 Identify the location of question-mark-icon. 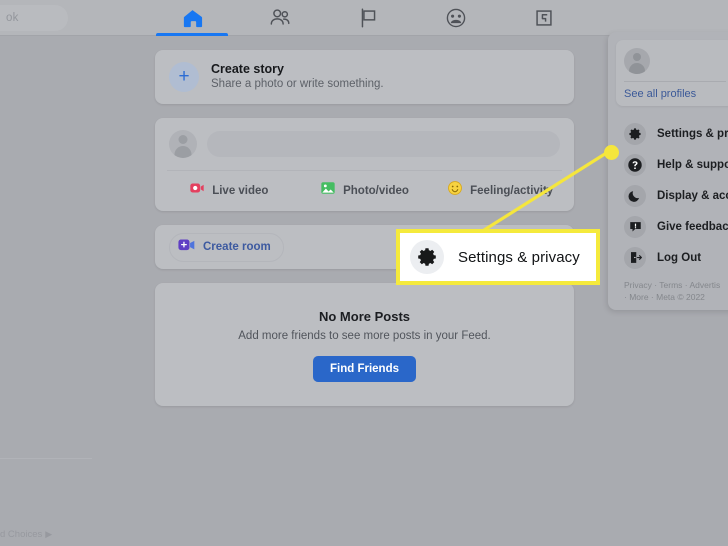
(635, 164).